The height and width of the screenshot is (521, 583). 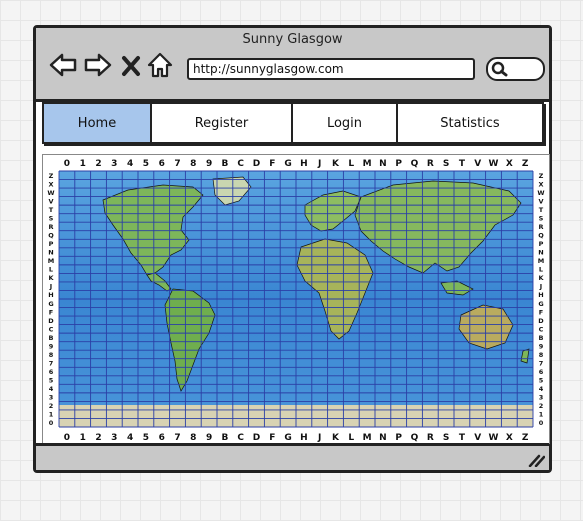 I want to click on row-label: H, so click(x=540, y=295).